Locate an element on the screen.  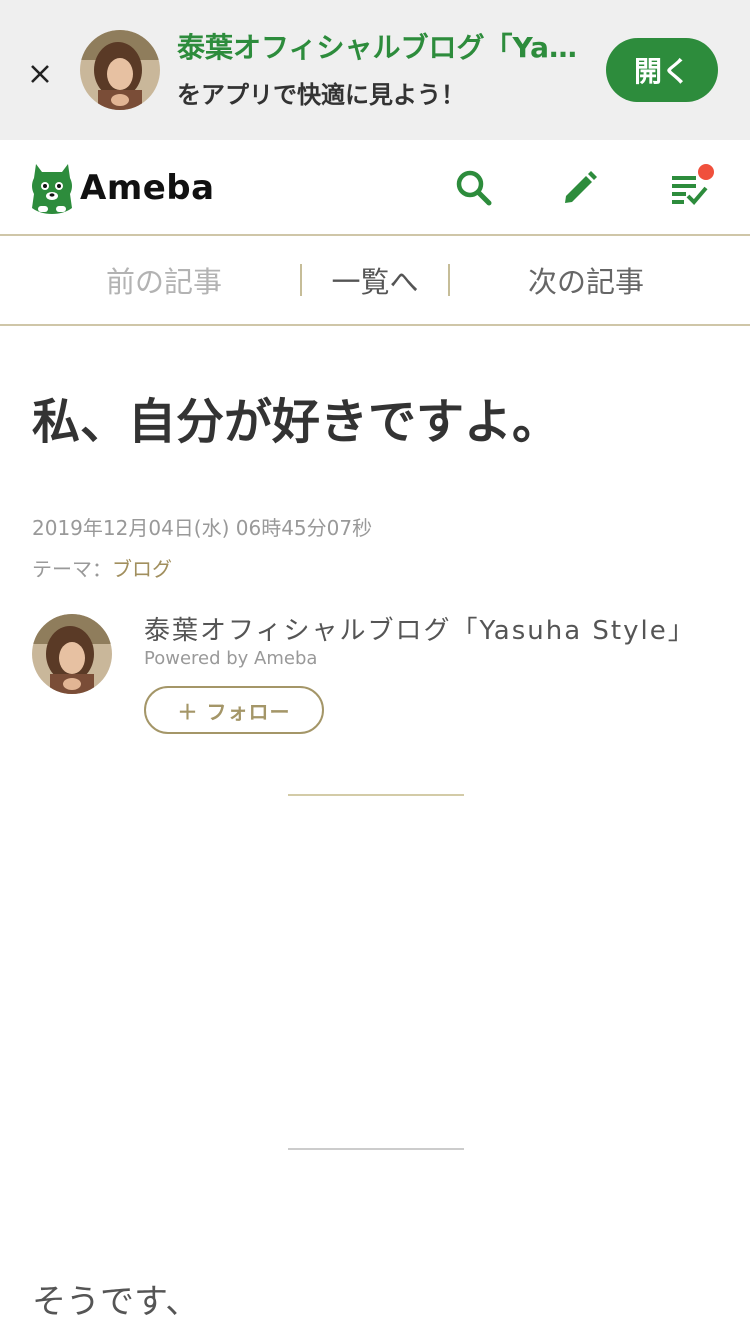
pager-divider is located at coordinates (449, 280).